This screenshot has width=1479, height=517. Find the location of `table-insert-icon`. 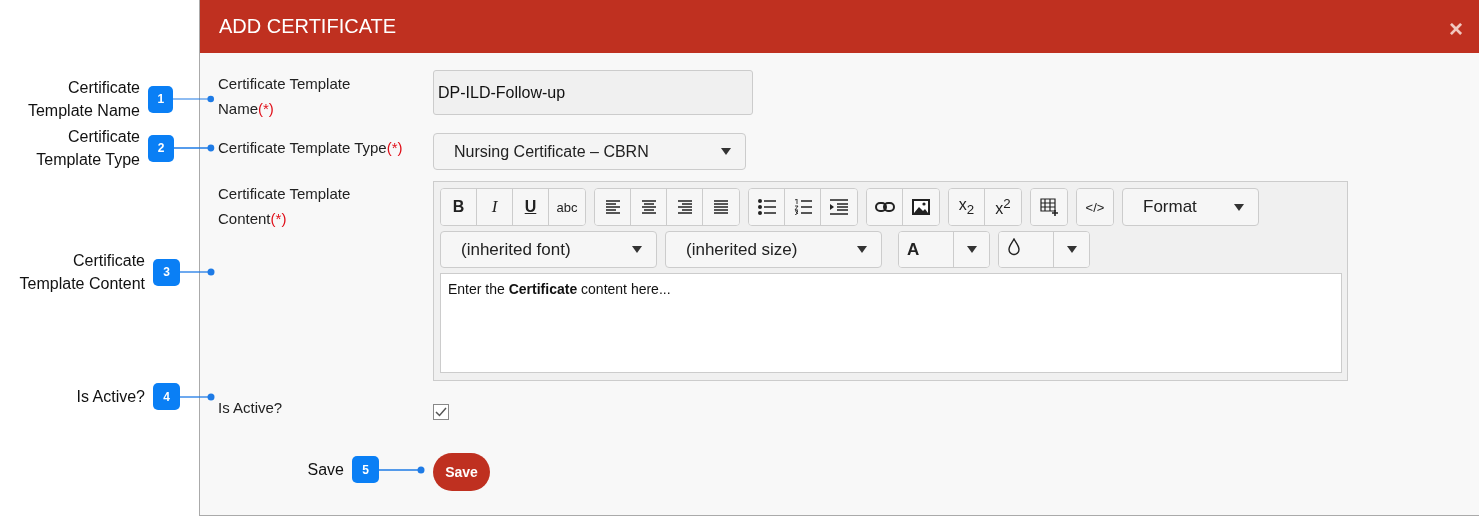

table-insert-icon is located at coordinates (1049, 207).